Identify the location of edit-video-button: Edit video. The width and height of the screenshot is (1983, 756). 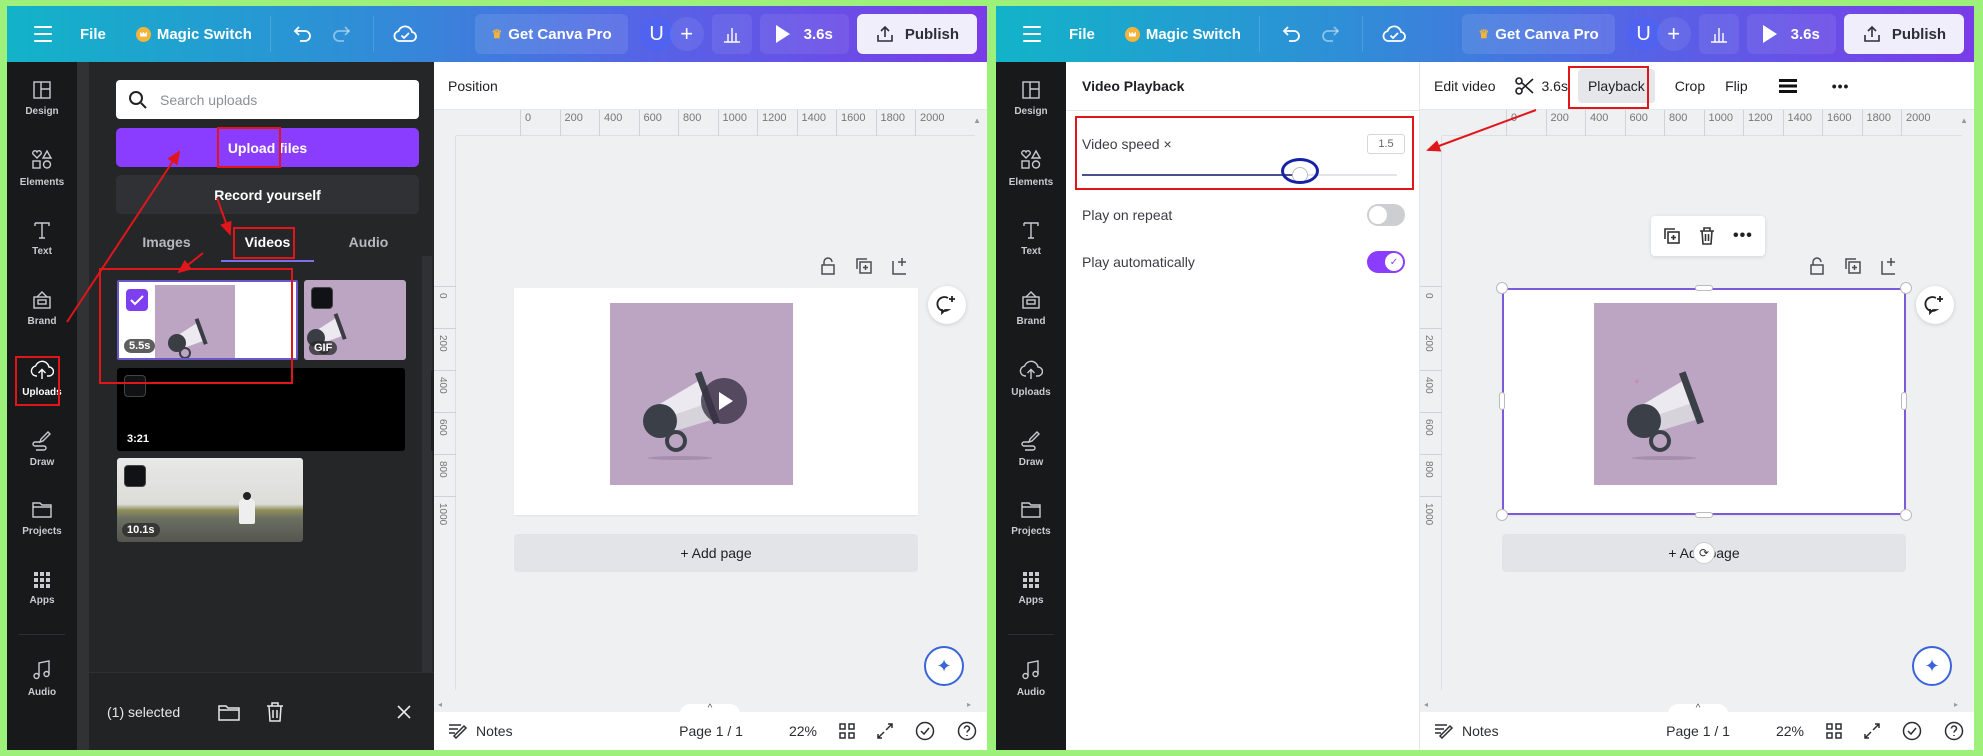
(1464, 86).